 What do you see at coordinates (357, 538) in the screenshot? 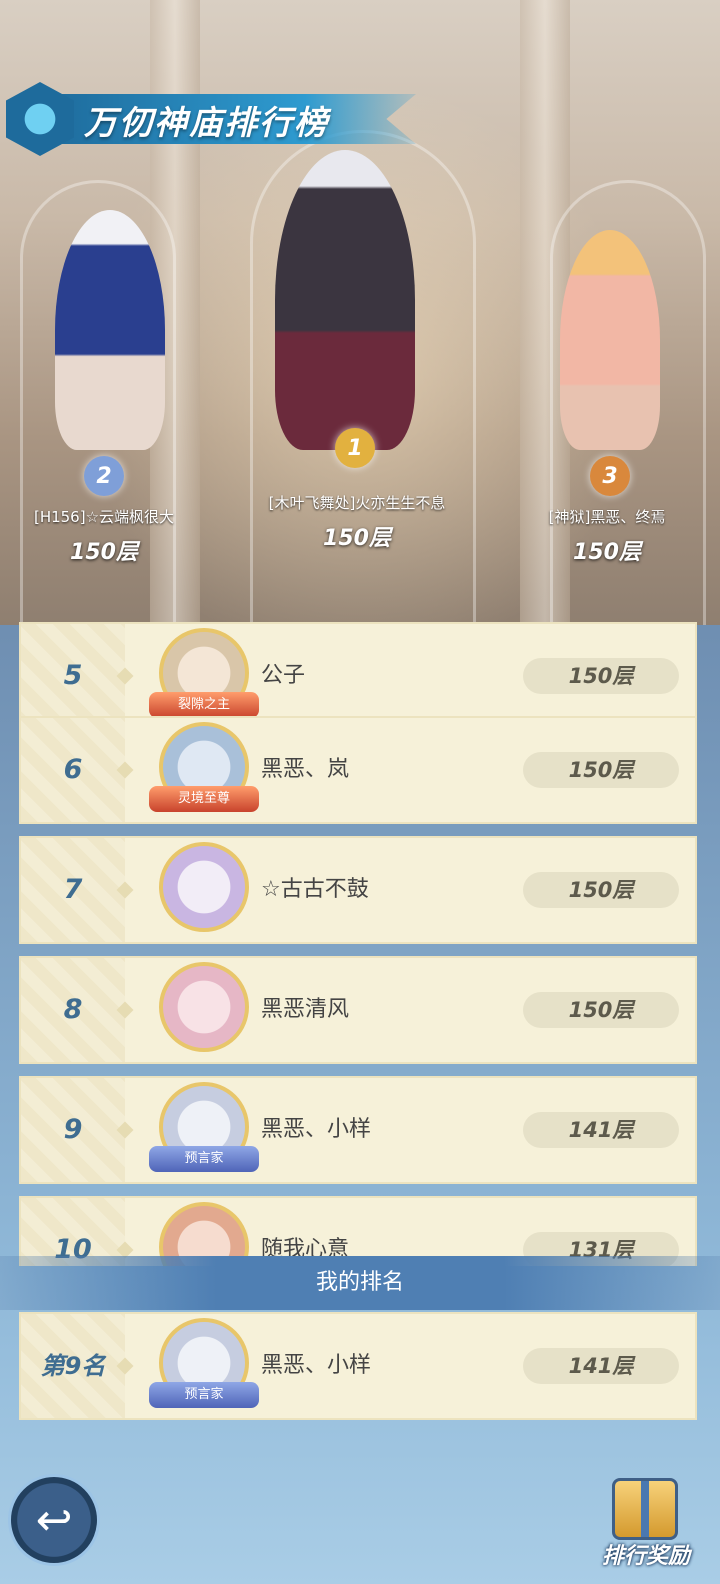
I see `rank-1-floor: 150层` at bounding box center [357, 538].